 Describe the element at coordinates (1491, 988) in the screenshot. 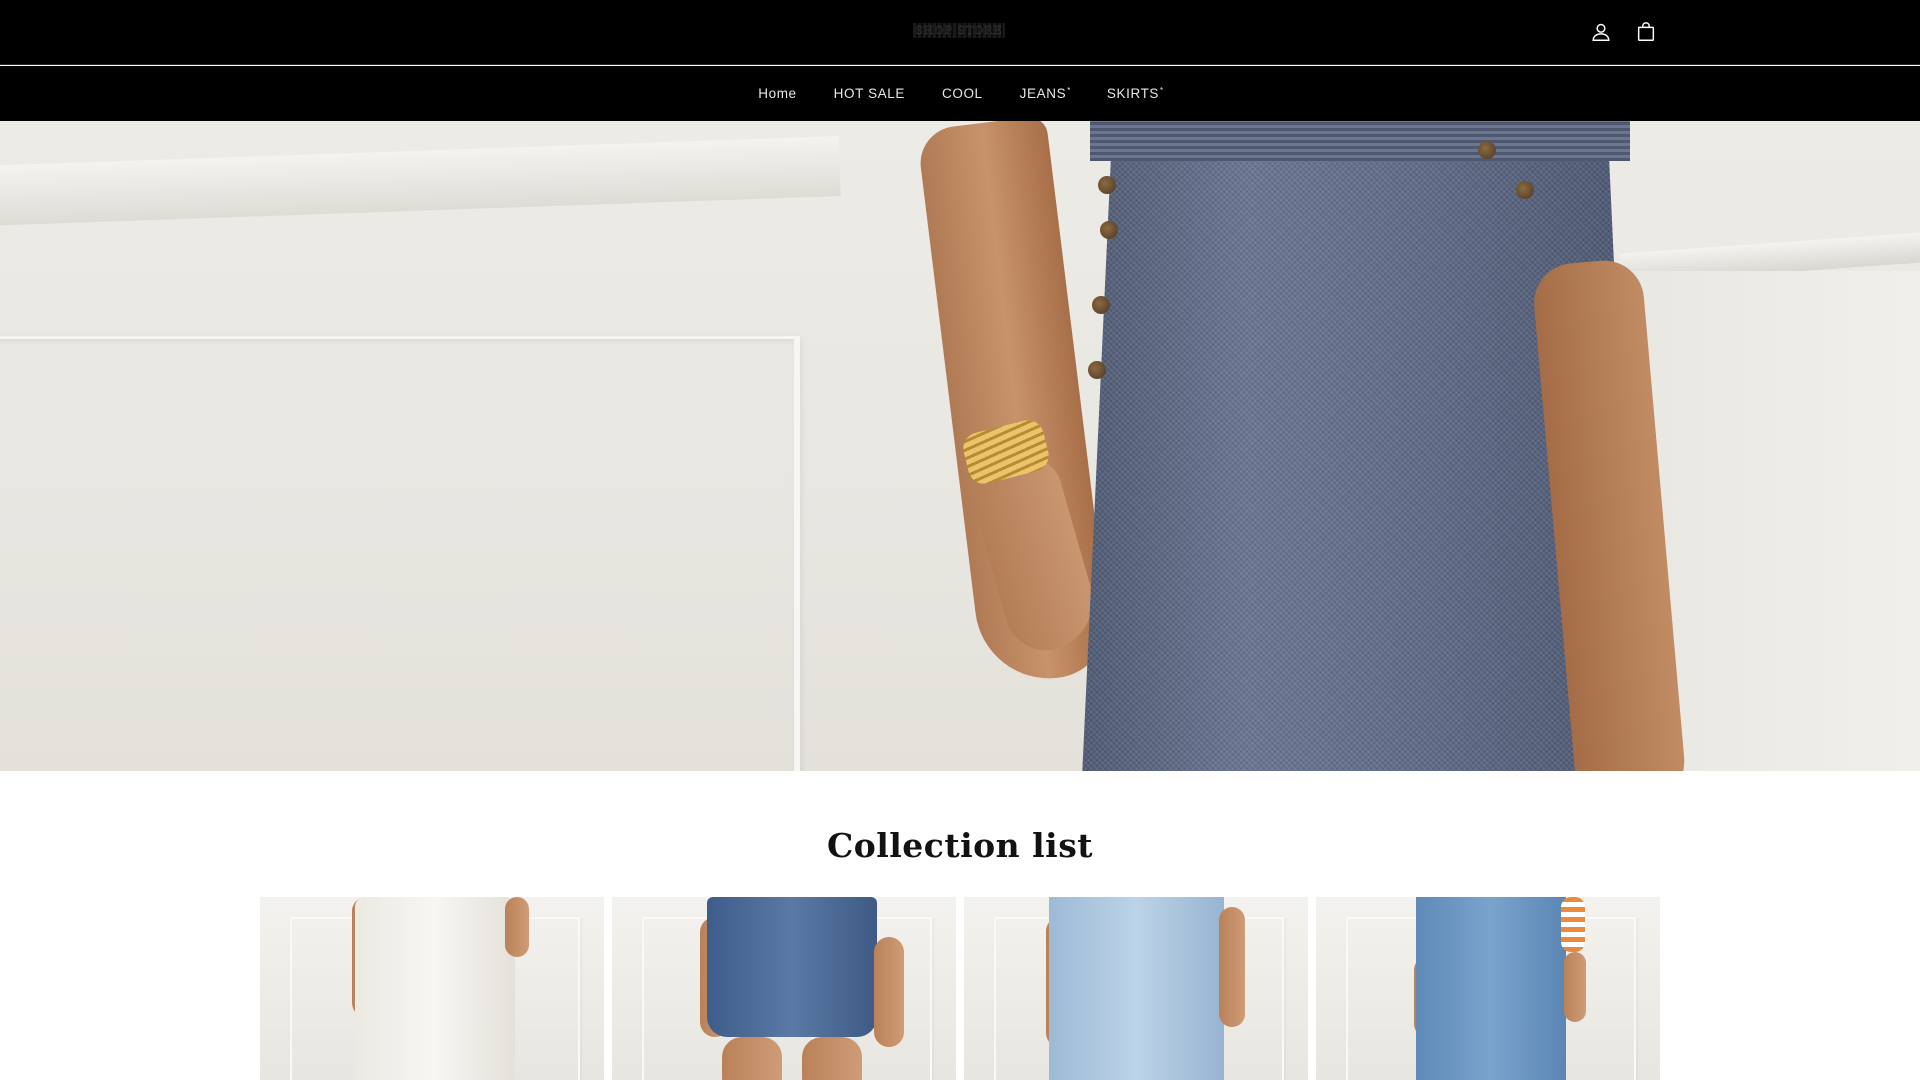

I see `collection-image-denim-skirt` at that location.